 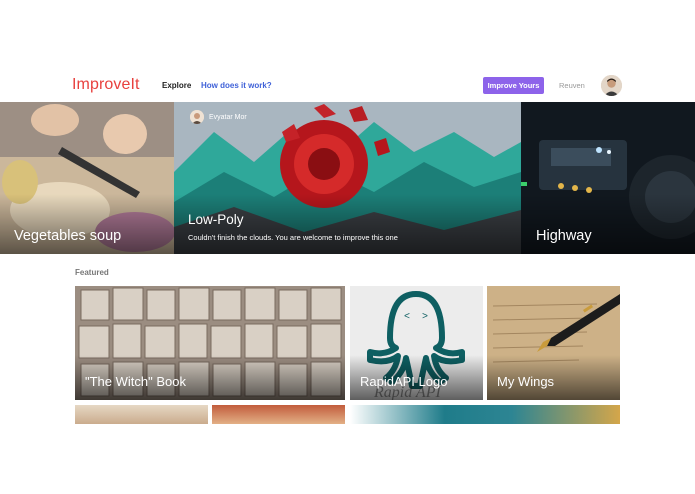 I want to click on author-avatar, so click(x=197, y=117).